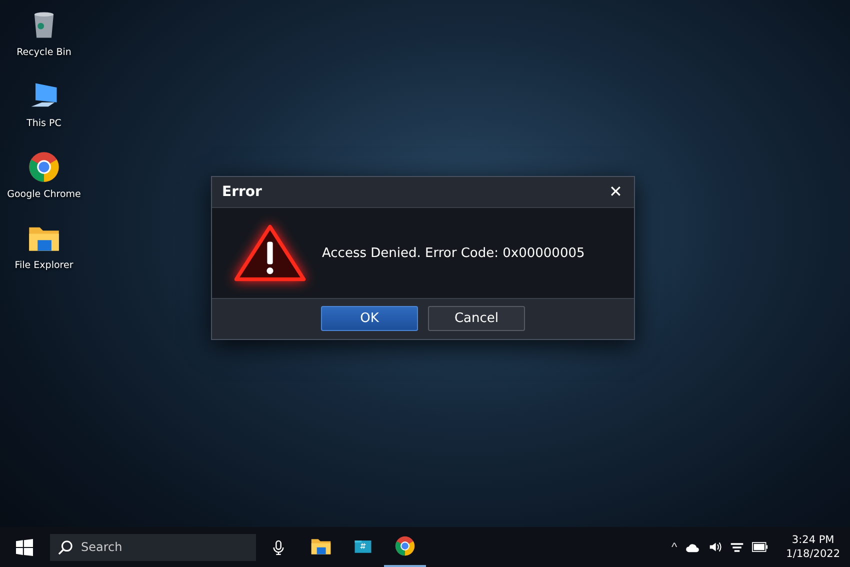  I want to click on search-field: Search, so click(153, 547).